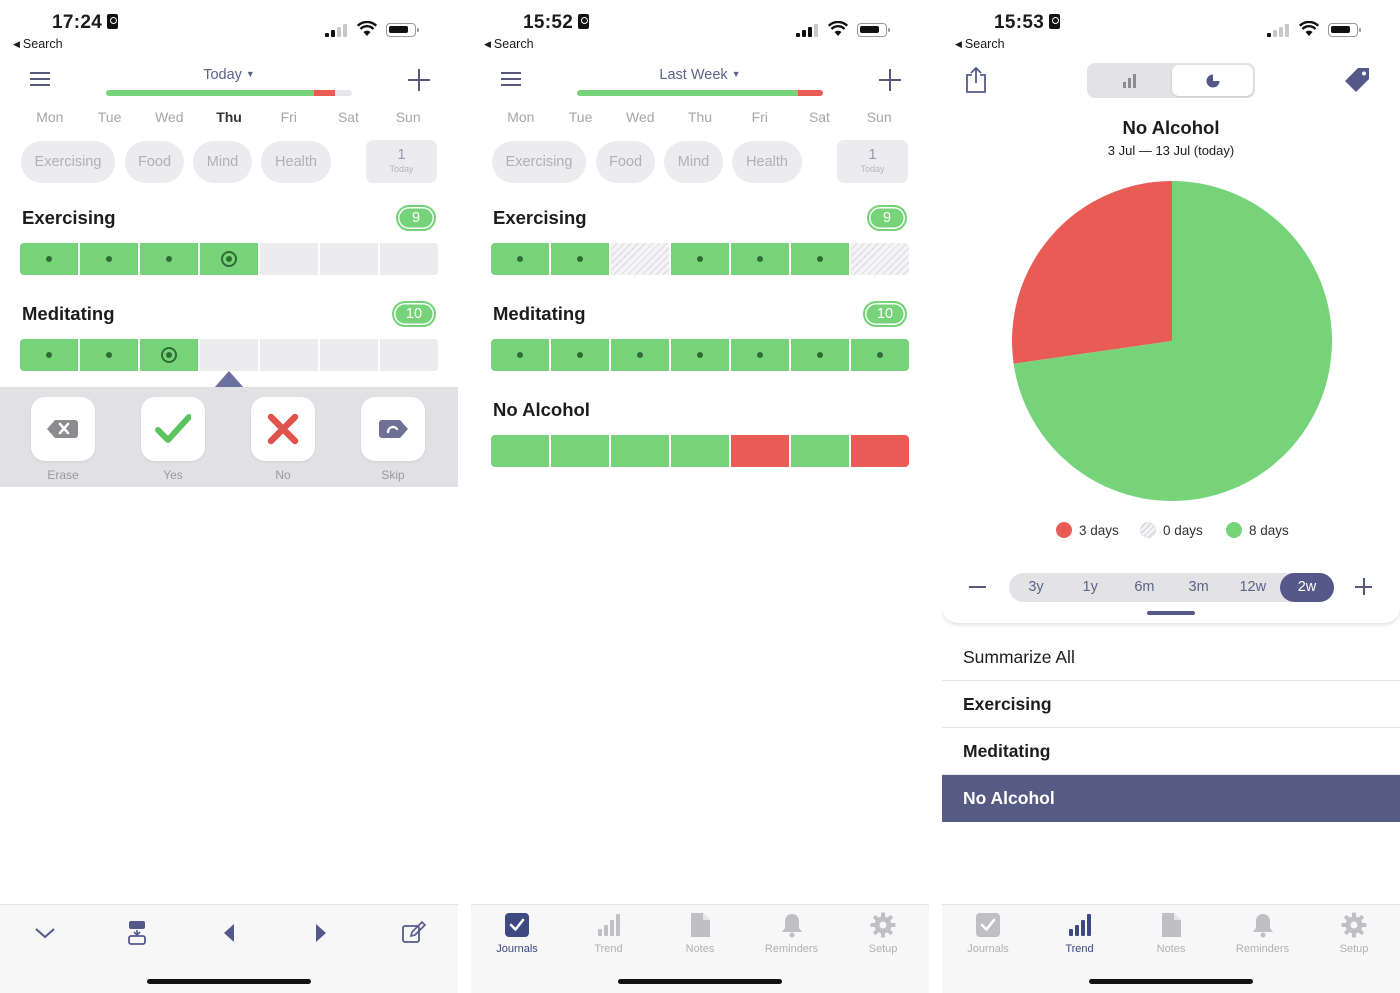 This screenshot has height=993, width=1400. I want to click on next-icon, so click(321, 933).